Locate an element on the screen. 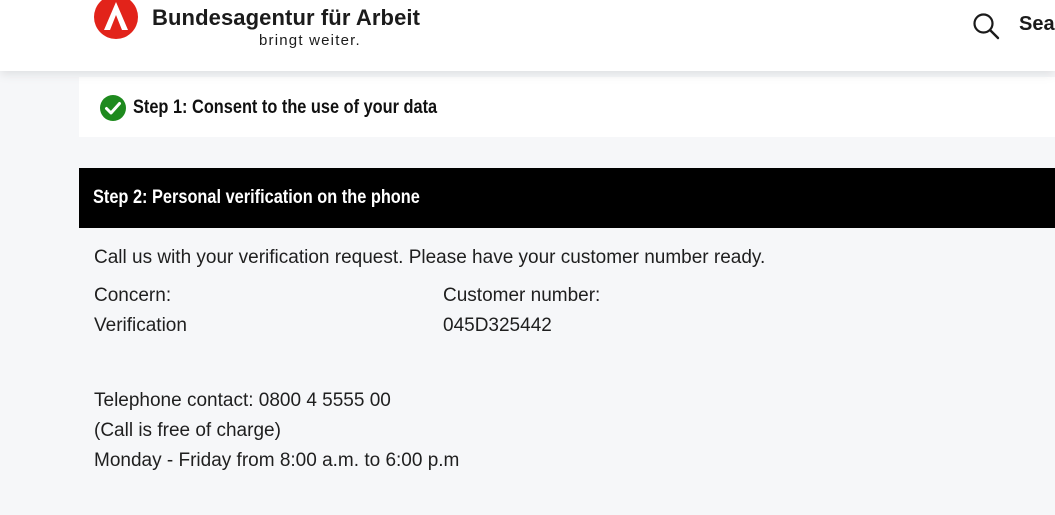 Image resolution: width=1055 pixels, height=515 pixels. step1-title: Step 1: Consent to the use of your data is located at coordinates (285, 107).